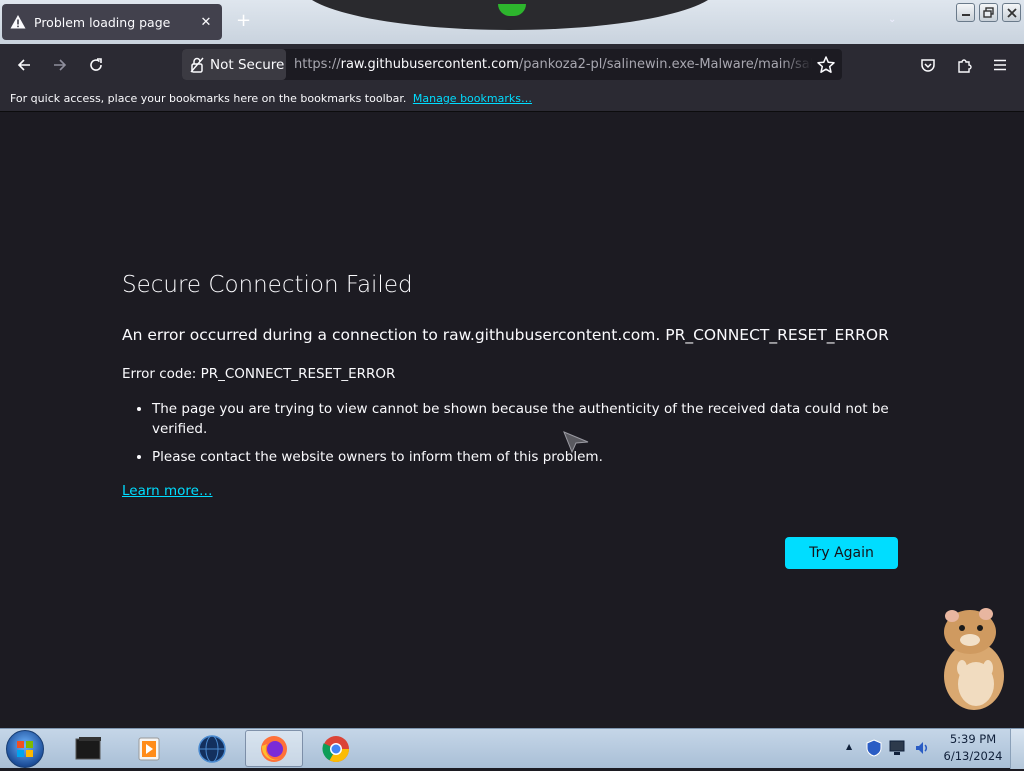  I want to click on pocket-icon, so click(928, 65).